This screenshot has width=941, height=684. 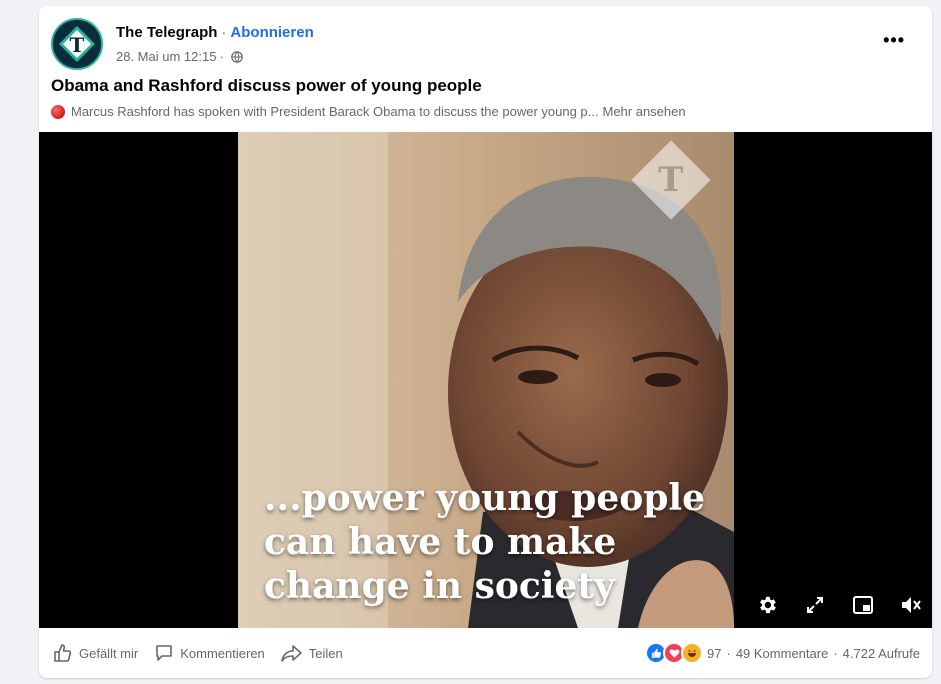 I want to click on subtitle-line: ...power young people, so click(x=484, y=498).